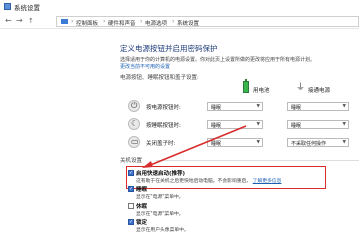 The image size is (359, 244). Describe the element at coordinates (246, 86) in the screenshot. I see `battery-icon` at that location.